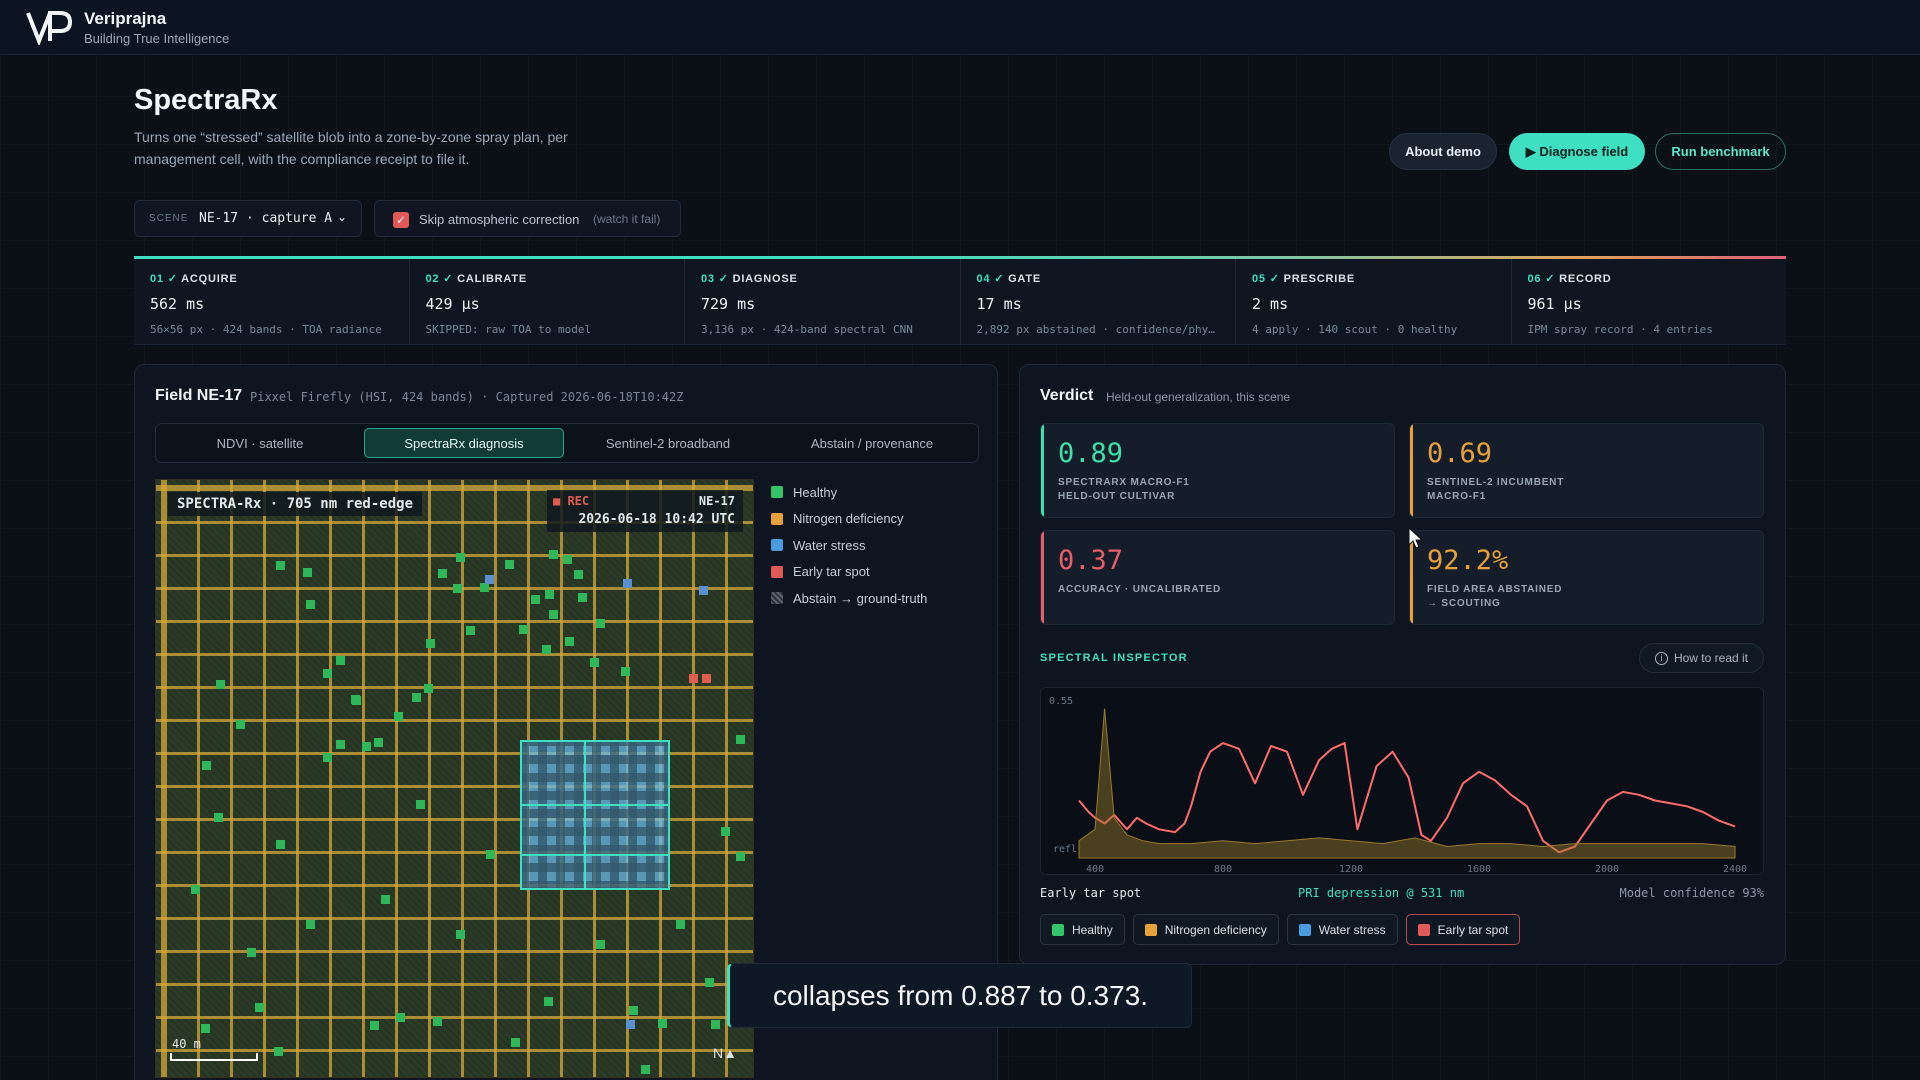  Describe the element at coordinates (999, 304) in the screenshot. I see `stage-duration: 17 ms` at that location.